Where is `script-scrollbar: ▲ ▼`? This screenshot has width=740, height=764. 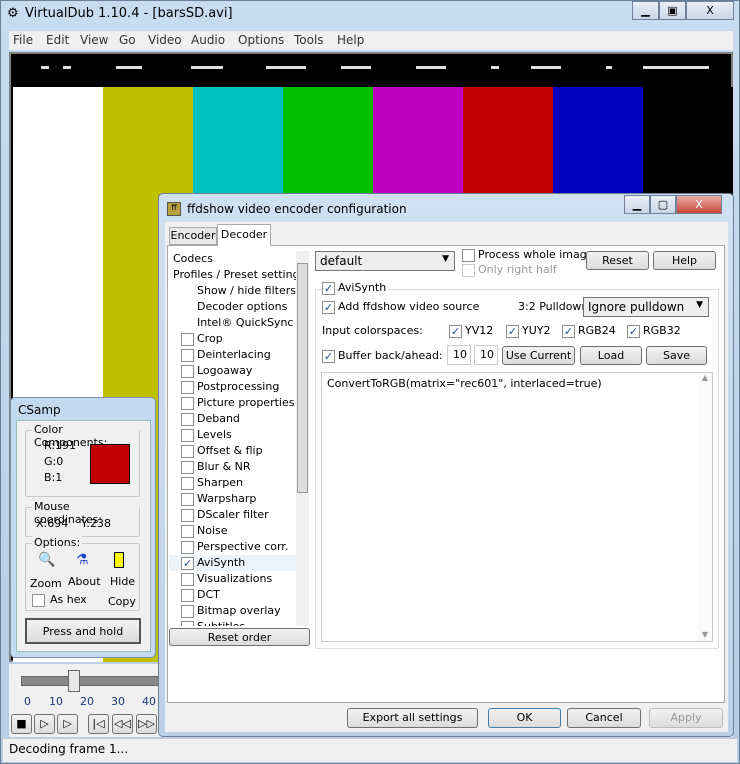 script-scrollbar: ▲ ▼ is located at coordinates (705, 507).